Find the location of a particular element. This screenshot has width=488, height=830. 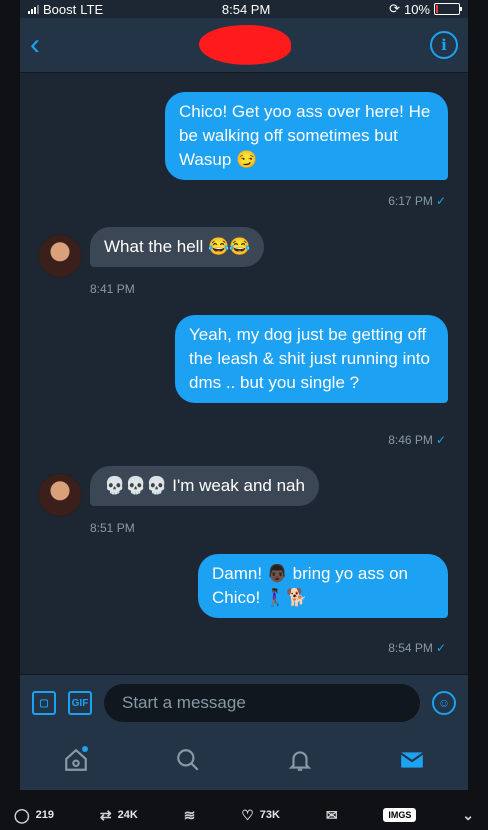

tab-notifications is located at coordinates (300, 760).